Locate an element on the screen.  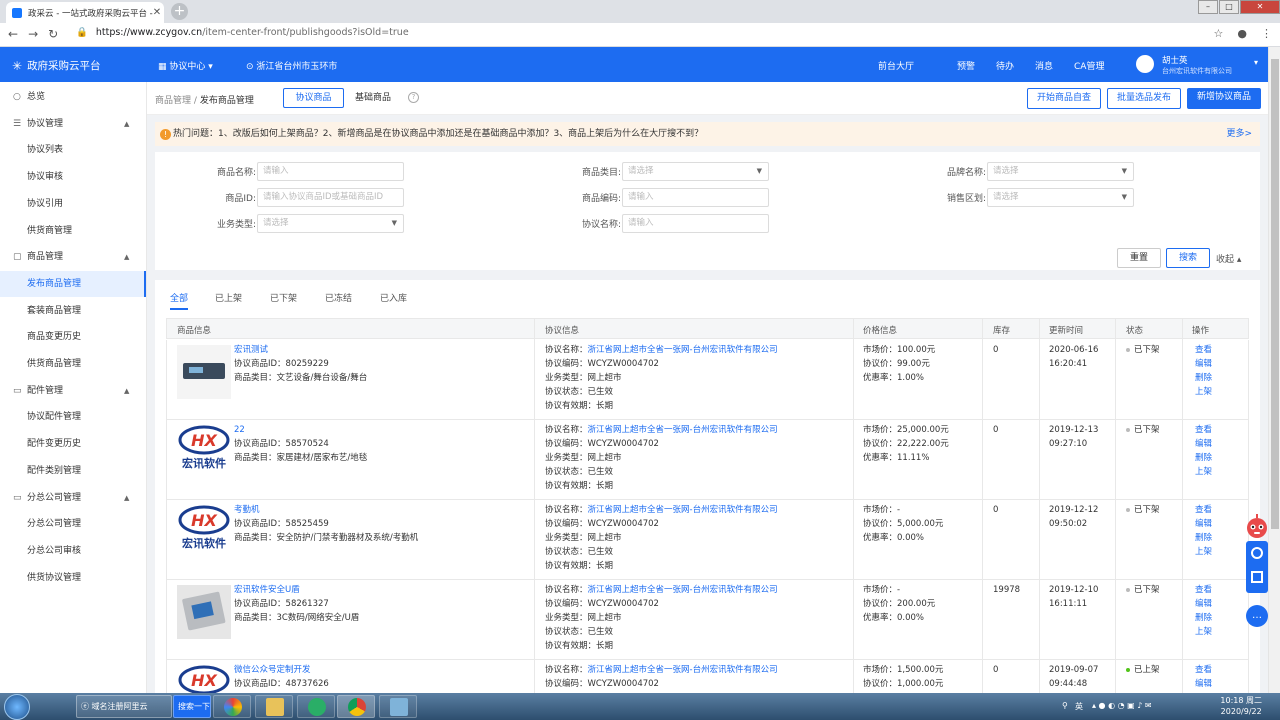
nav-messages: 消息 is located at coordinates (1044, 65).